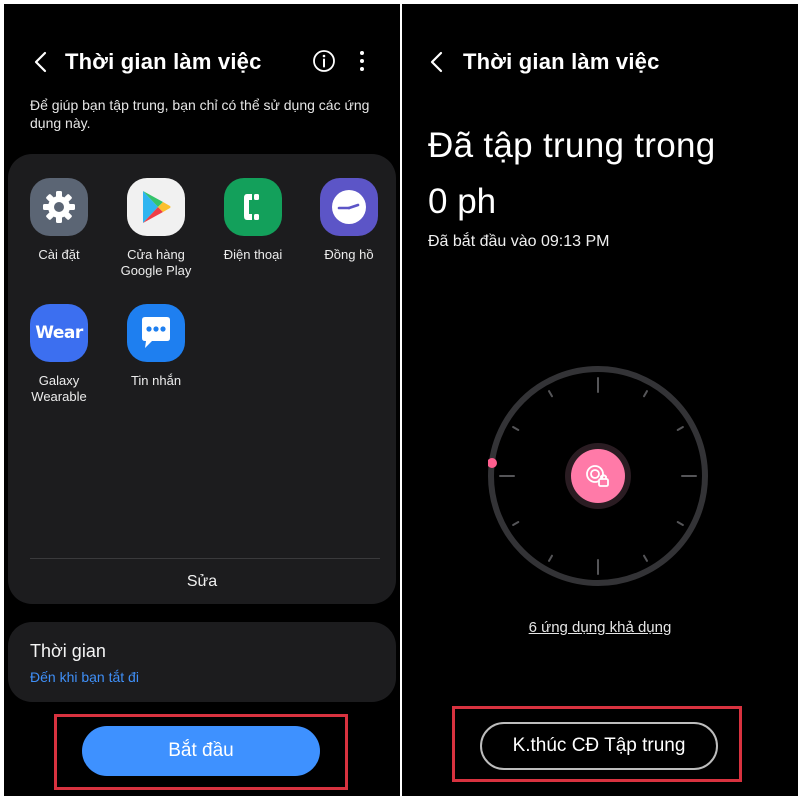 This screenshot has height=800, width=800. I want to click on app-label: Cửa hàng Google Play, so click(156, 262).